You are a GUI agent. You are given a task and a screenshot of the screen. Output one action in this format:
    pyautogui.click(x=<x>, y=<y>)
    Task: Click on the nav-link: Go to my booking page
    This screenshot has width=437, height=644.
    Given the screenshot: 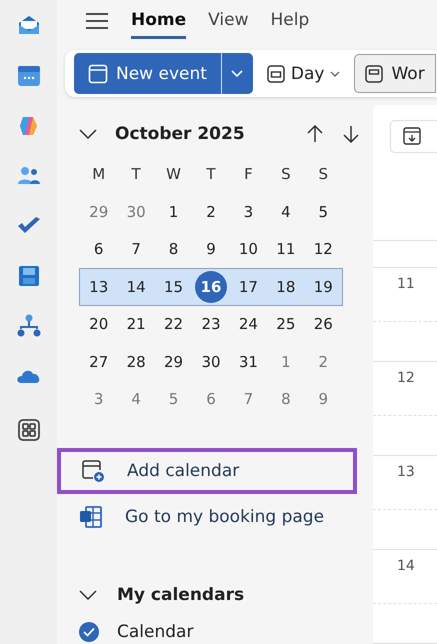 What is the action you would take?
    pyautogui.click(x=207, y=517)
    